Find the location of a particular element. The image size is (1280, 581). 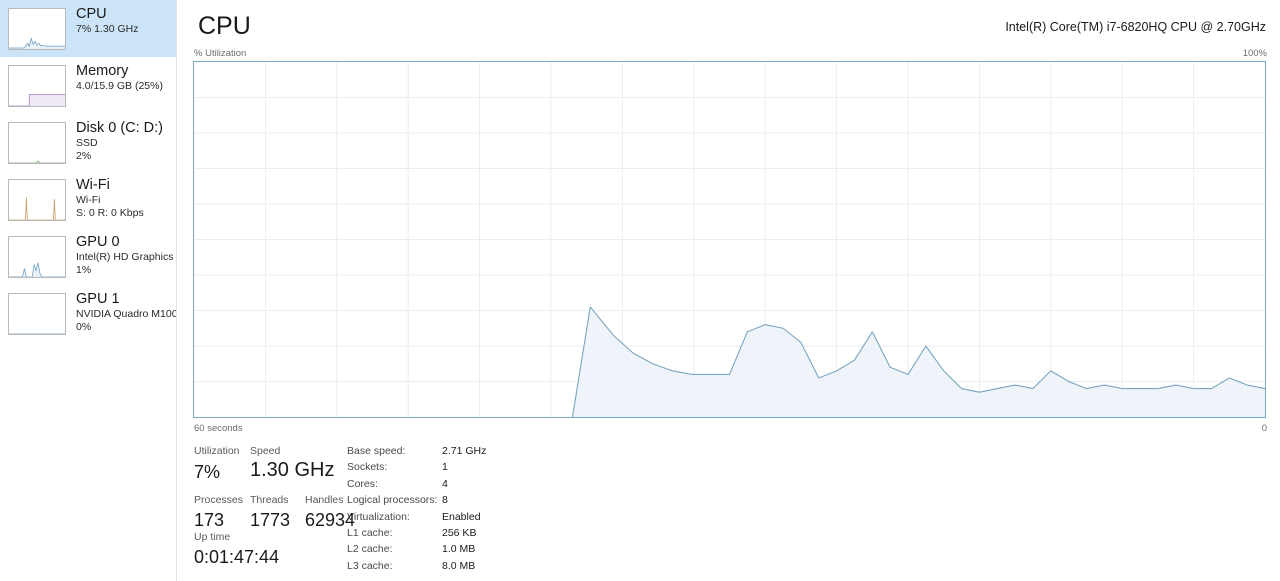

spec-value: Enabled is located at coordinates (461, 516).